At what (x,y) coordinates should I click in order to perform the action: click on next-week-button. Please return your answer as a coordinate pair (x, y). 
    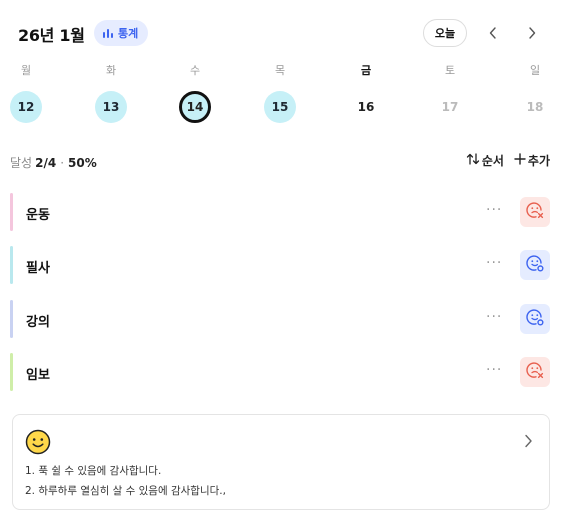
    Looking at the image, I should click on (532, 33).